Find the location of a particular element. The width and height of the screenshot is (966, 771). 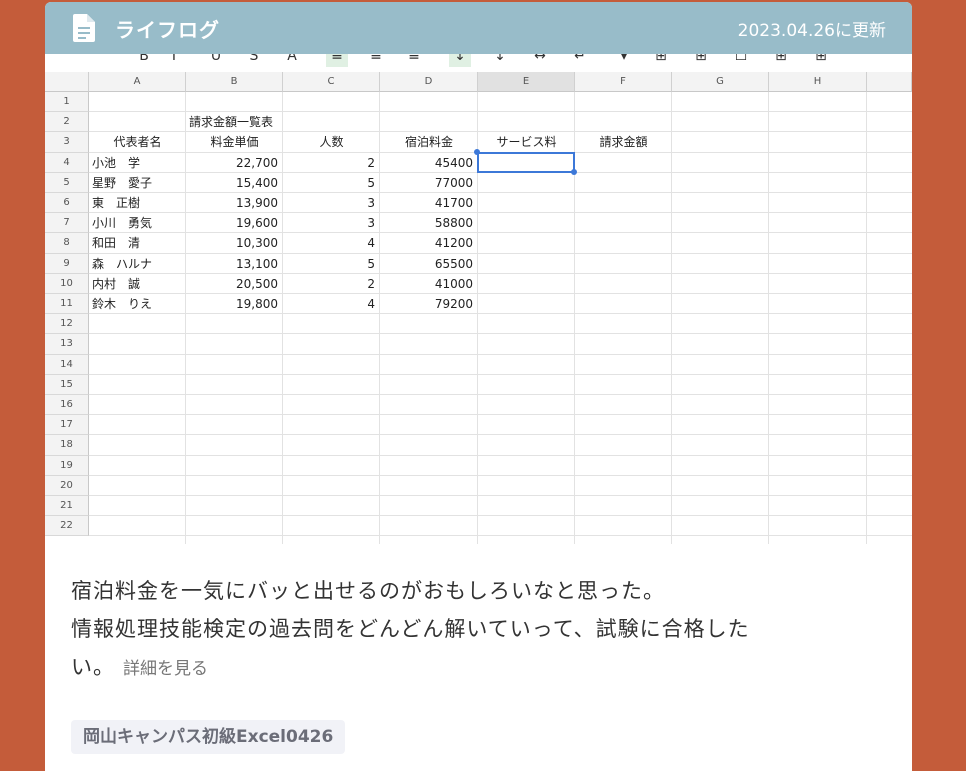

row-header-18: 18 is located at coordinates (67, 445).